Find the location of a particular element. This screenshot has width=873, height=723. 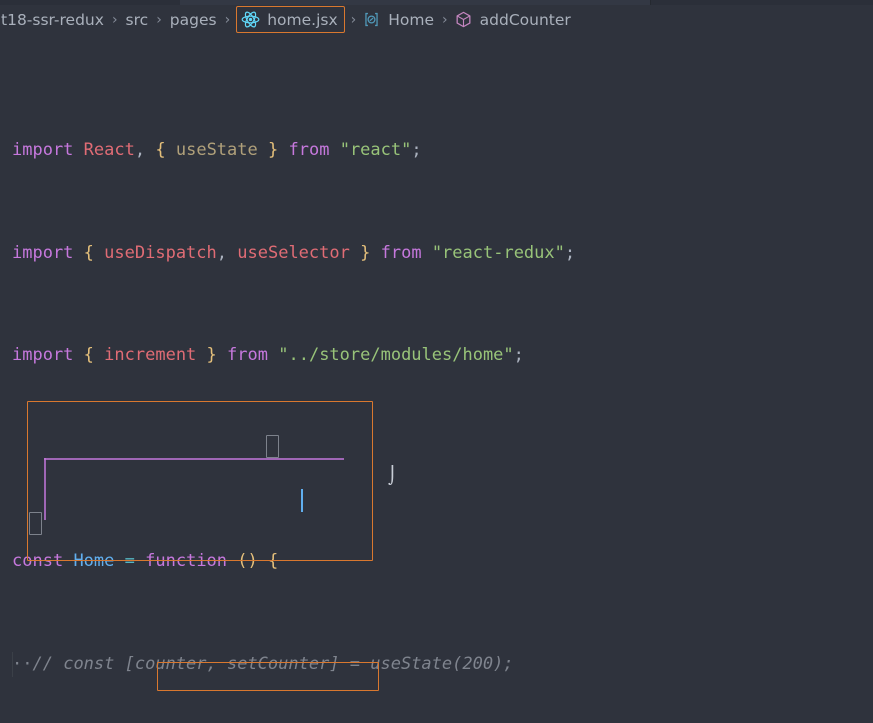

code-line: const Home = function () { is located at coordinates (436, 562).